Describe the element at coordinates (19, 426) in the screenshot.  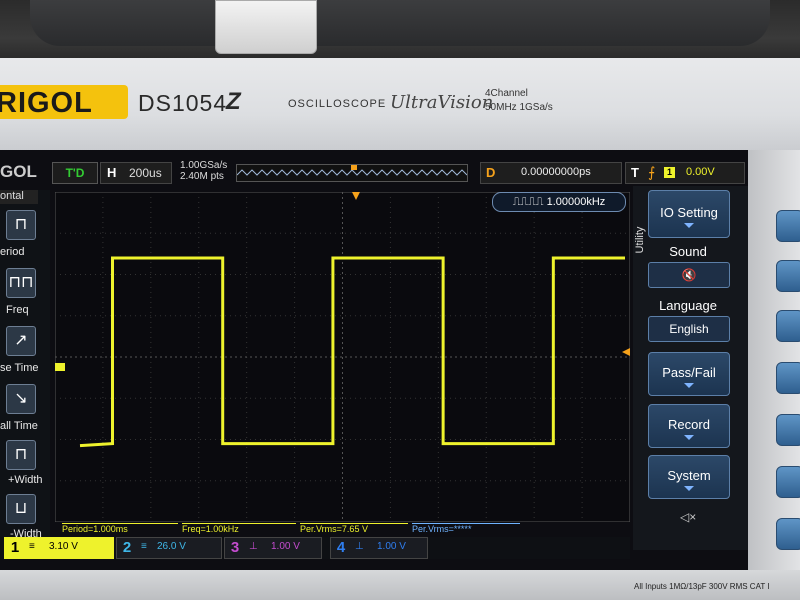
I see `measure-fall-time: all Time` at that location.